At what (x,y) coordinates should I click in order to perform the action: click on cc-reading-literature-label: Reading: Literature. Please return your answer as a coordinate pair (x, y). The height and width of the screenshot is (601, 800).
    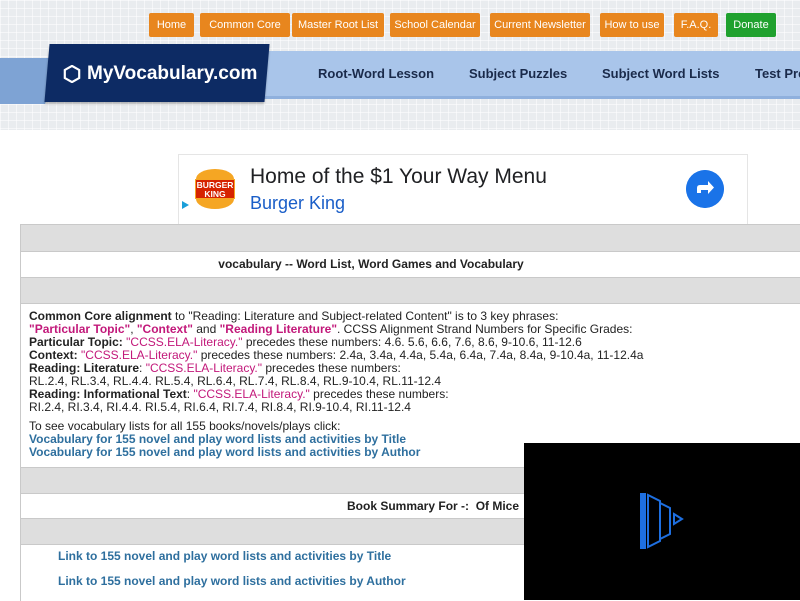
    Looking at the image, I should click on (84, 368).